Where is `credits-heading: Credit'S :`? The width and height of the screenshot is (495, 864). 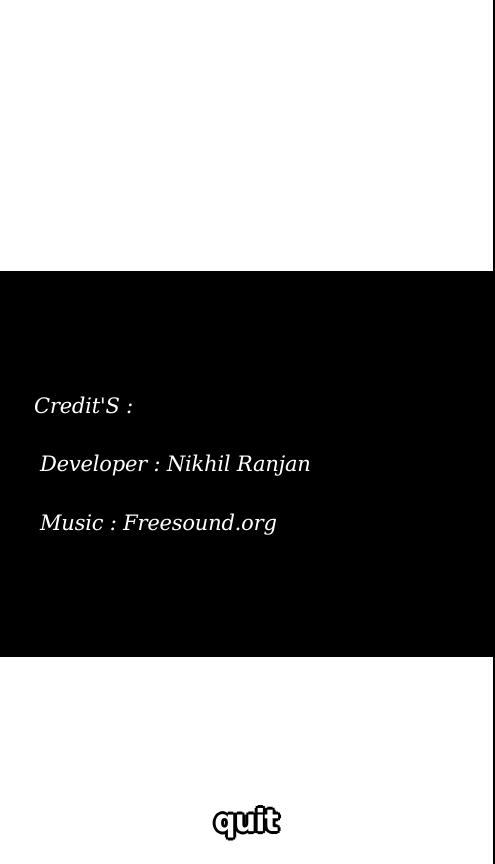
credits-heading: Credit'S : is located at coordinates (84, 406).